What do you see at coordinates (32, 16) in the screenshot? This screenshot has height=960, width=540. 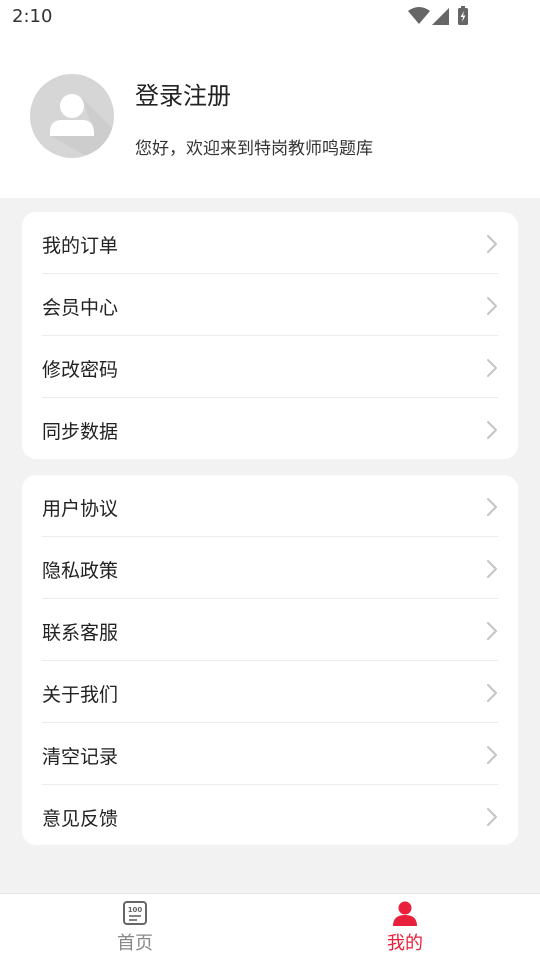 I see `status-time: 2:10` at bounding box center [32, 16].